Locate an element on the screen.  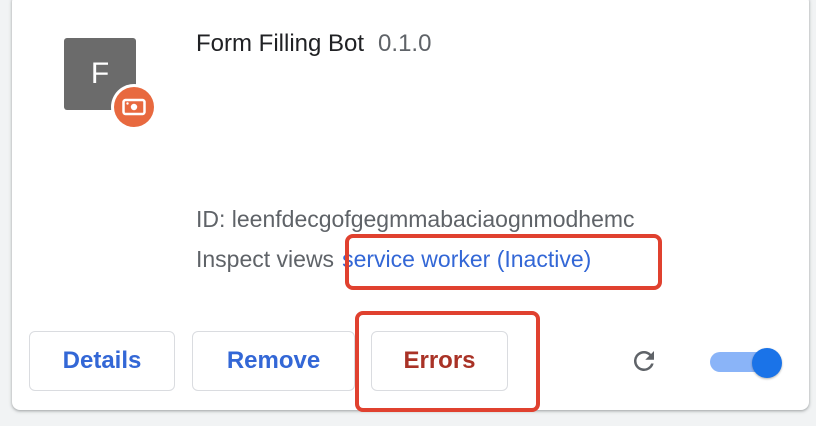
extension-name: Form Filling Bot is located at coordinates (280, 43).